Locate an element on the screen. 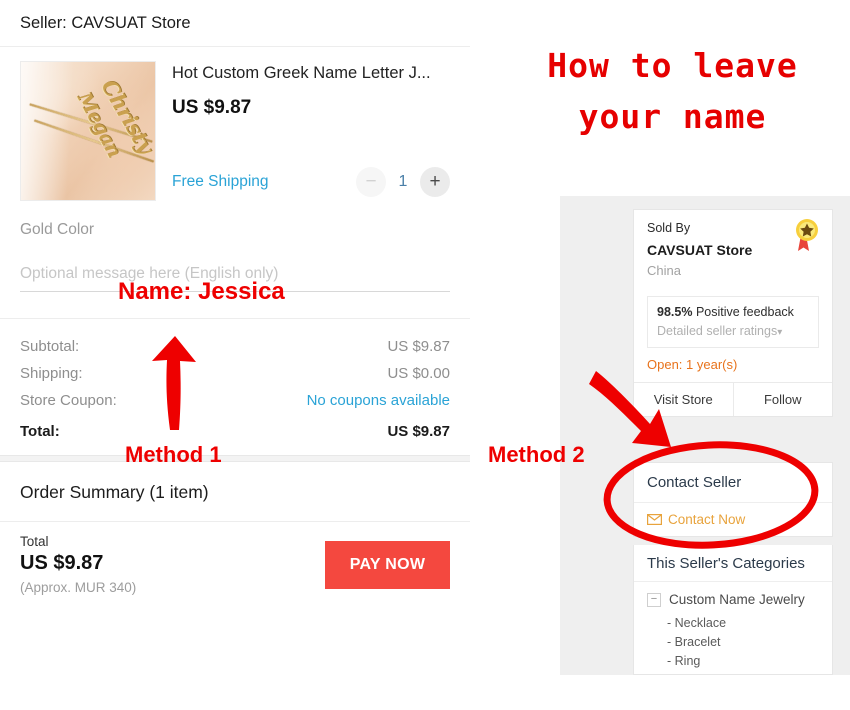 Image resolution: width=850 pixels, height=710 pixels. seller-action-buttons: Visit Store Follow is located at coordinates (733, 399).